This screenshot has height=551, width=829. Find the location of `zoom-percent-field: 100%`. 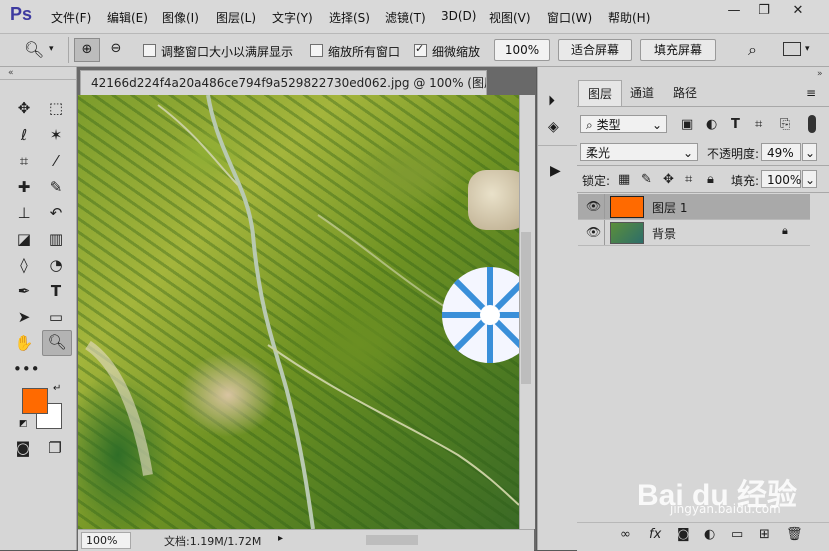

zoom-percent-field: 100% is located at coordinates (522, 50).